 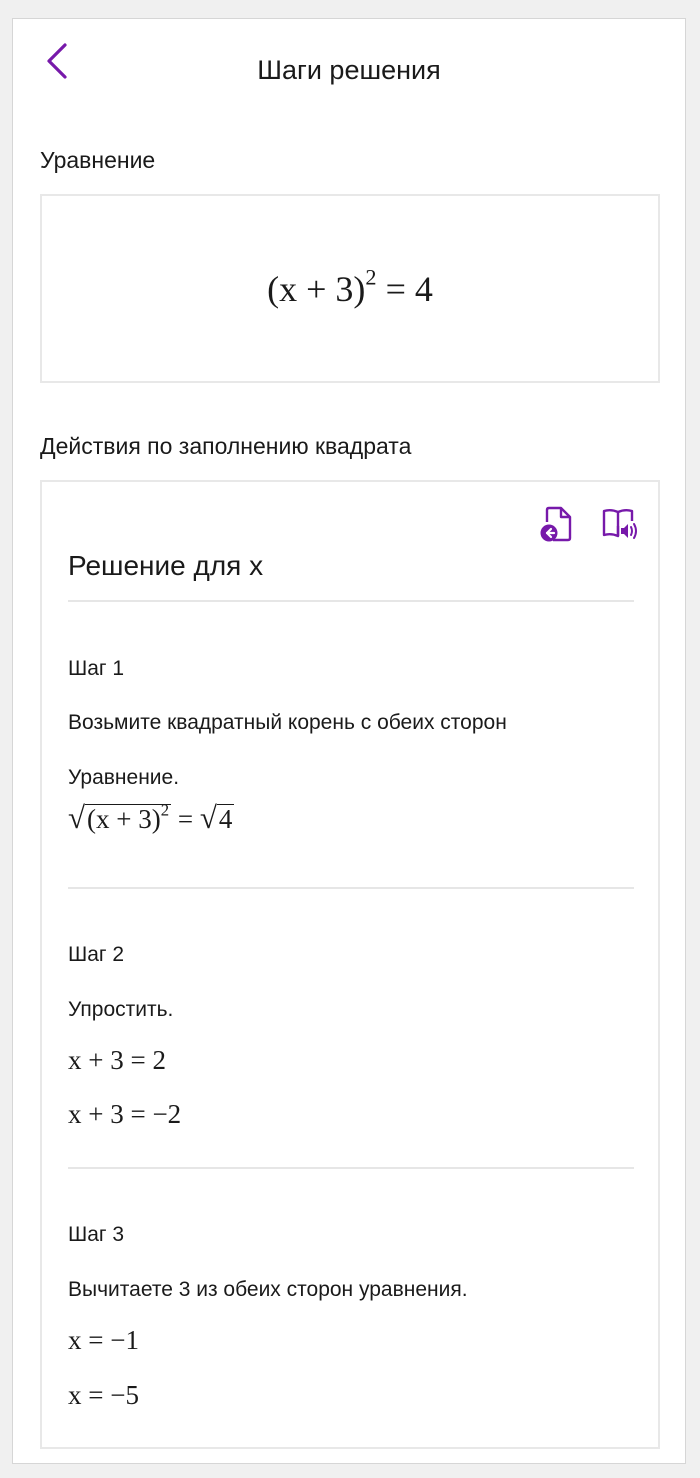 I want to click on step-1-label: Шаг 1, so click(x=96, y=668).